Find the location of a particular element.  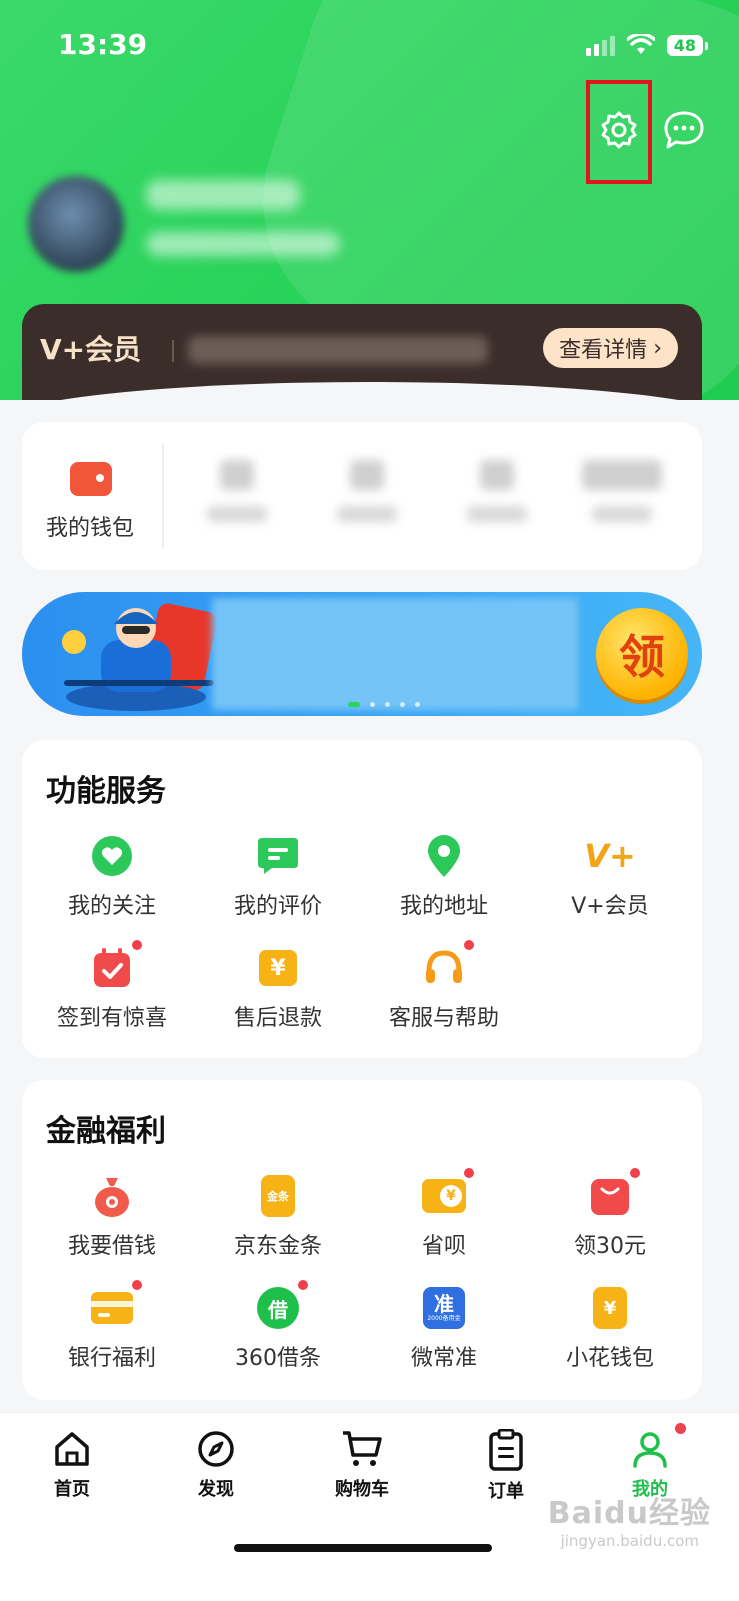

money-bag-icon is located at coordinates (112, 1197).